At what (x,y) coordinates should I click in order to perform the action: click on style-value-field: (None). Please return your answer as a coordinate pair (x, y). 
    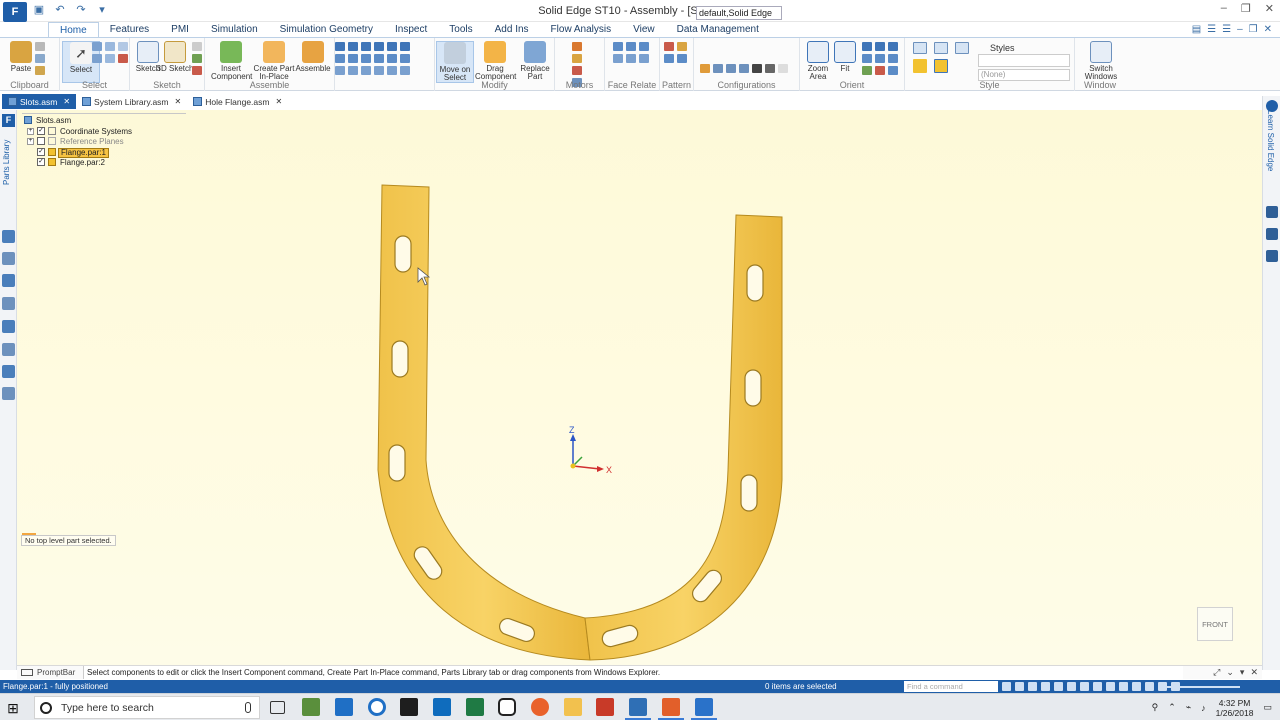
    Looking at the image, I should click on (1024, 75).